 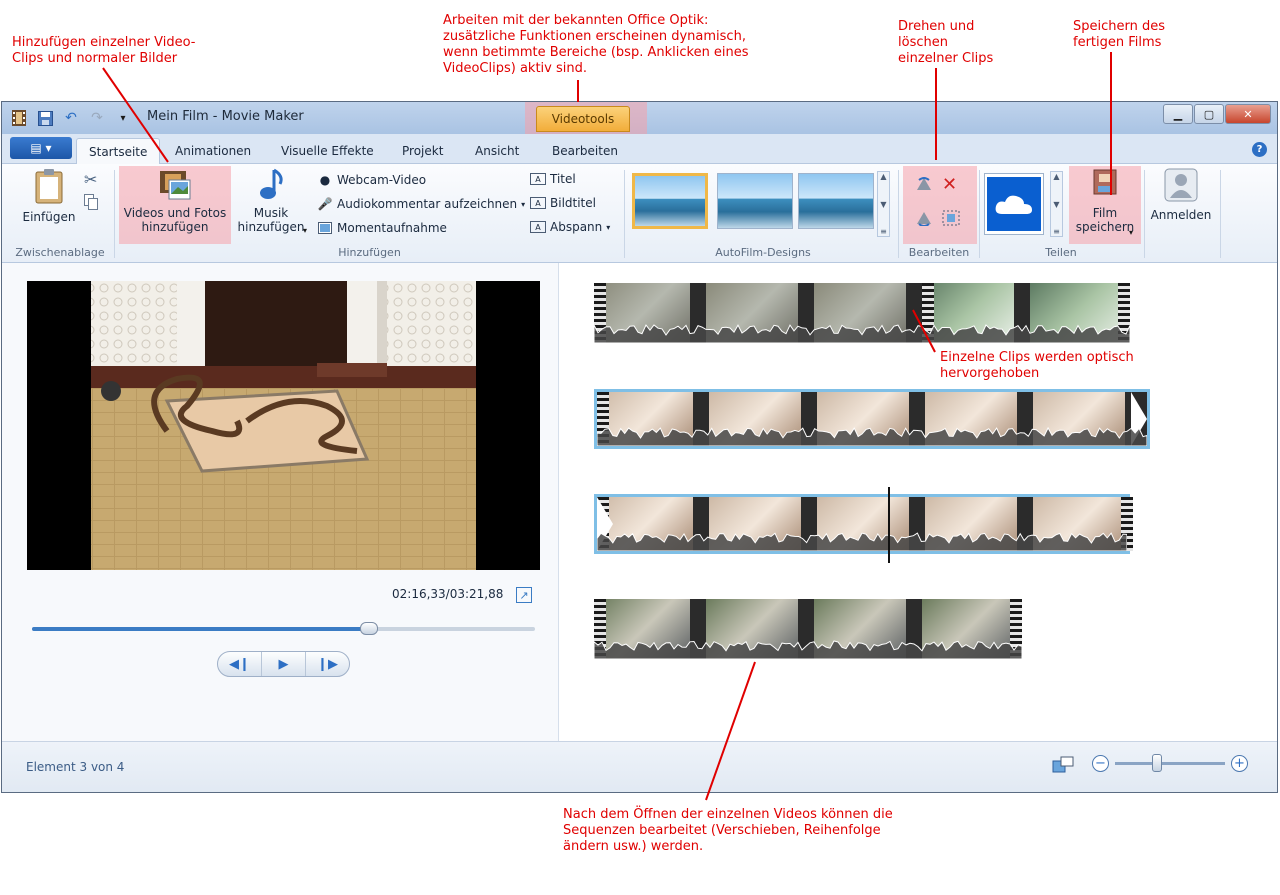 I want to click on play-button: ▶, so click(x=284, y=664).